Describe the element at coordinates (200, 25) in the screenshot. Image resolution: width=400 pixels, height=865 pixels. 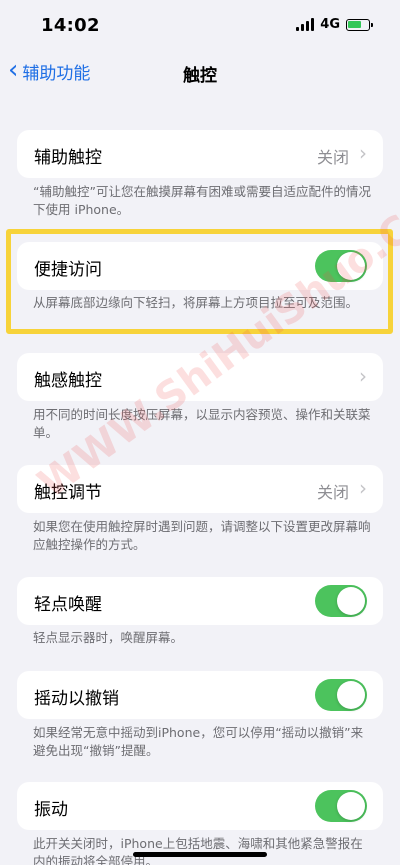
I see `status-bar: 14:02 4G` at that location.